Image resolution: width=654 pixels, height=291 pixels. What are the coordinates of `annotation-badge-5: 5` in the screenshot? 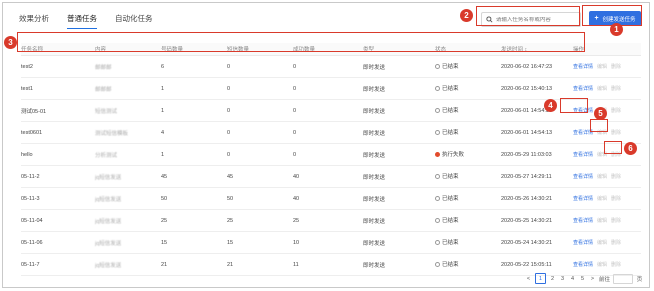 It's located at (600, 113).